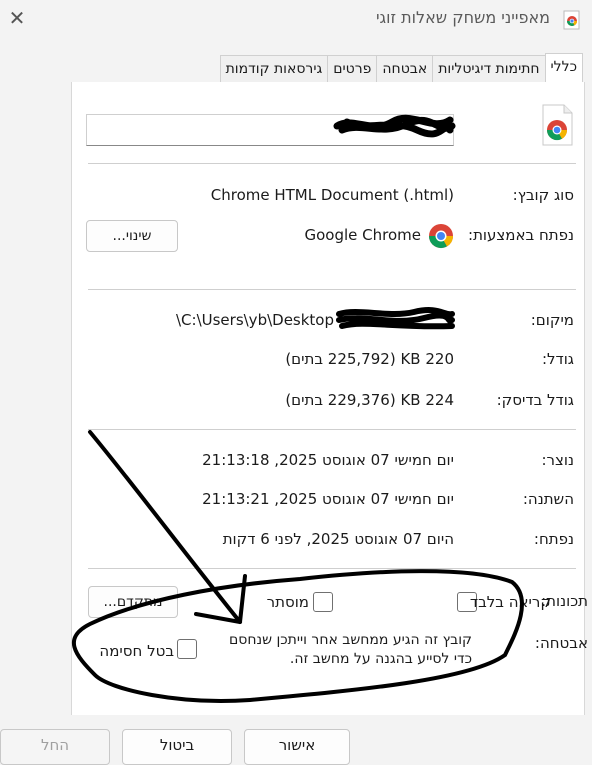  Describe the element at coordinates (350, 640) in the screenshot. I see `security-text-line1: קובץ זה הגיע ממחשב אחר וייתכן שנחסם` at that location.